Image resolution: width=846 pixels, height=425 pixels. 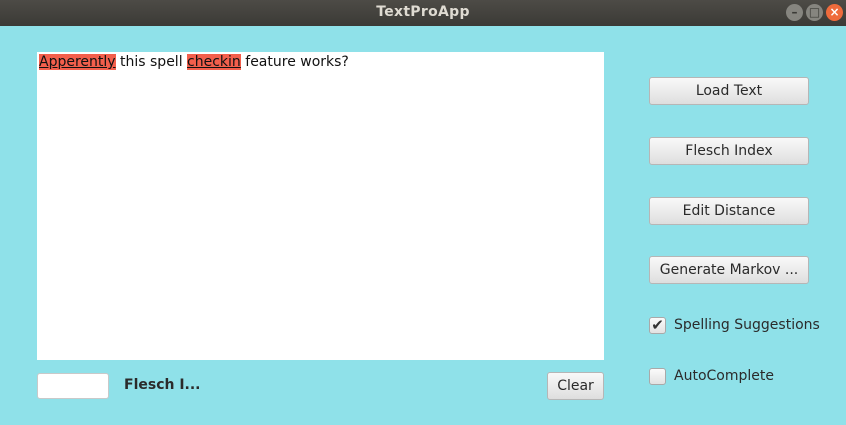 What do you see at coordinates (729, 211) in the screenshot?
I see `edit-distance-button: Edit Distance` at bounding box center [729, 211].